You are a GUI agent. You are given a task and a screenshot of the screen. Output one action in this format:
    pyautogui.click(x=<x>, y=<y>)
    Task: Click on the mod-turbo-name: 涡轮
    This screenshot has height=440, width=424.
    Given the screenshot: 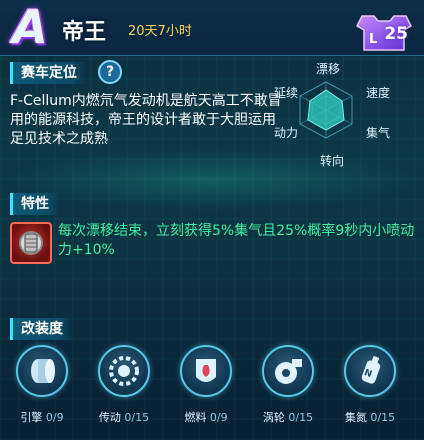 What is the action you would take?
    pyautogui.click(x=273, y=417)
    